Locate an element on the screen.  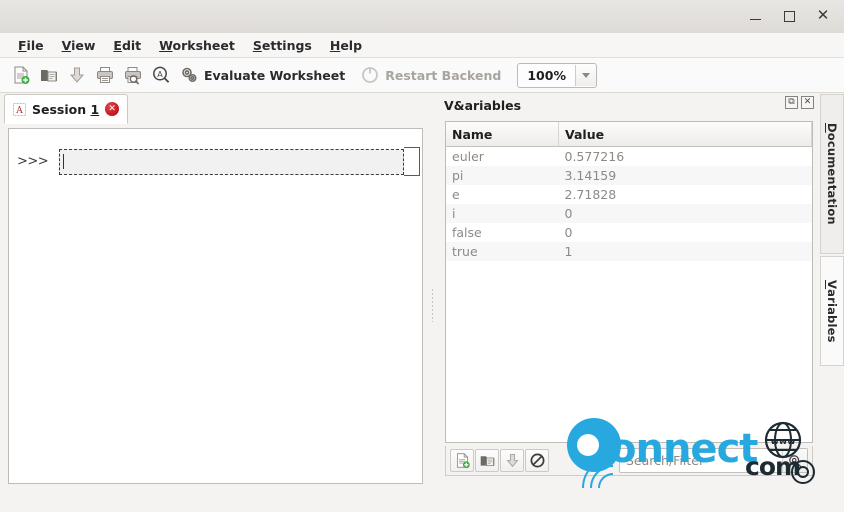
session-icon: A is located at coordinates (19, 109).